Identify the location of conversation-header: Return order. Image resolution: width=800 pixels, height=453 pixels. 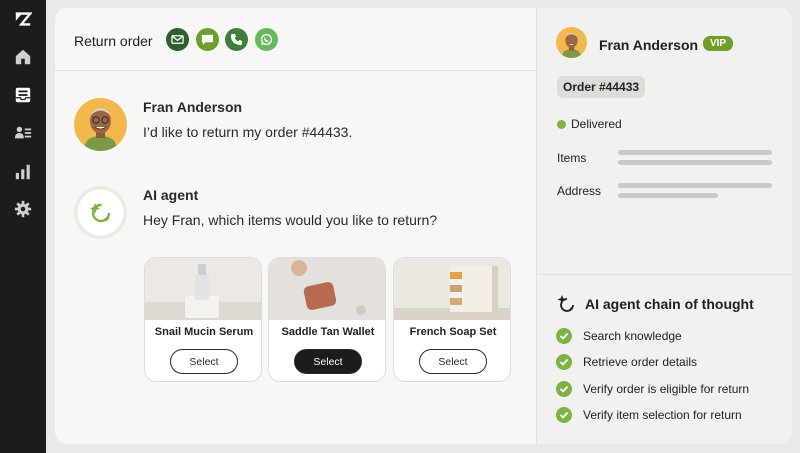
(295, 39).